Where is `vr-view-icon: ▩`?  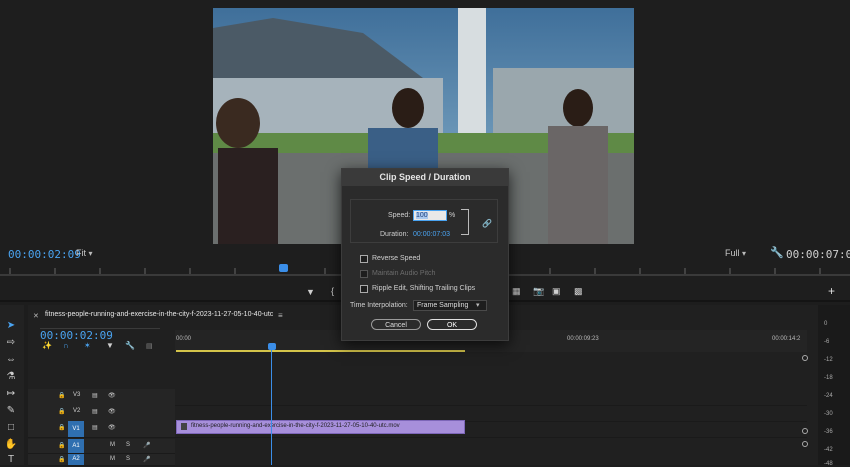
vr-view-icon: ▩ is located at coordinates (578, 291).